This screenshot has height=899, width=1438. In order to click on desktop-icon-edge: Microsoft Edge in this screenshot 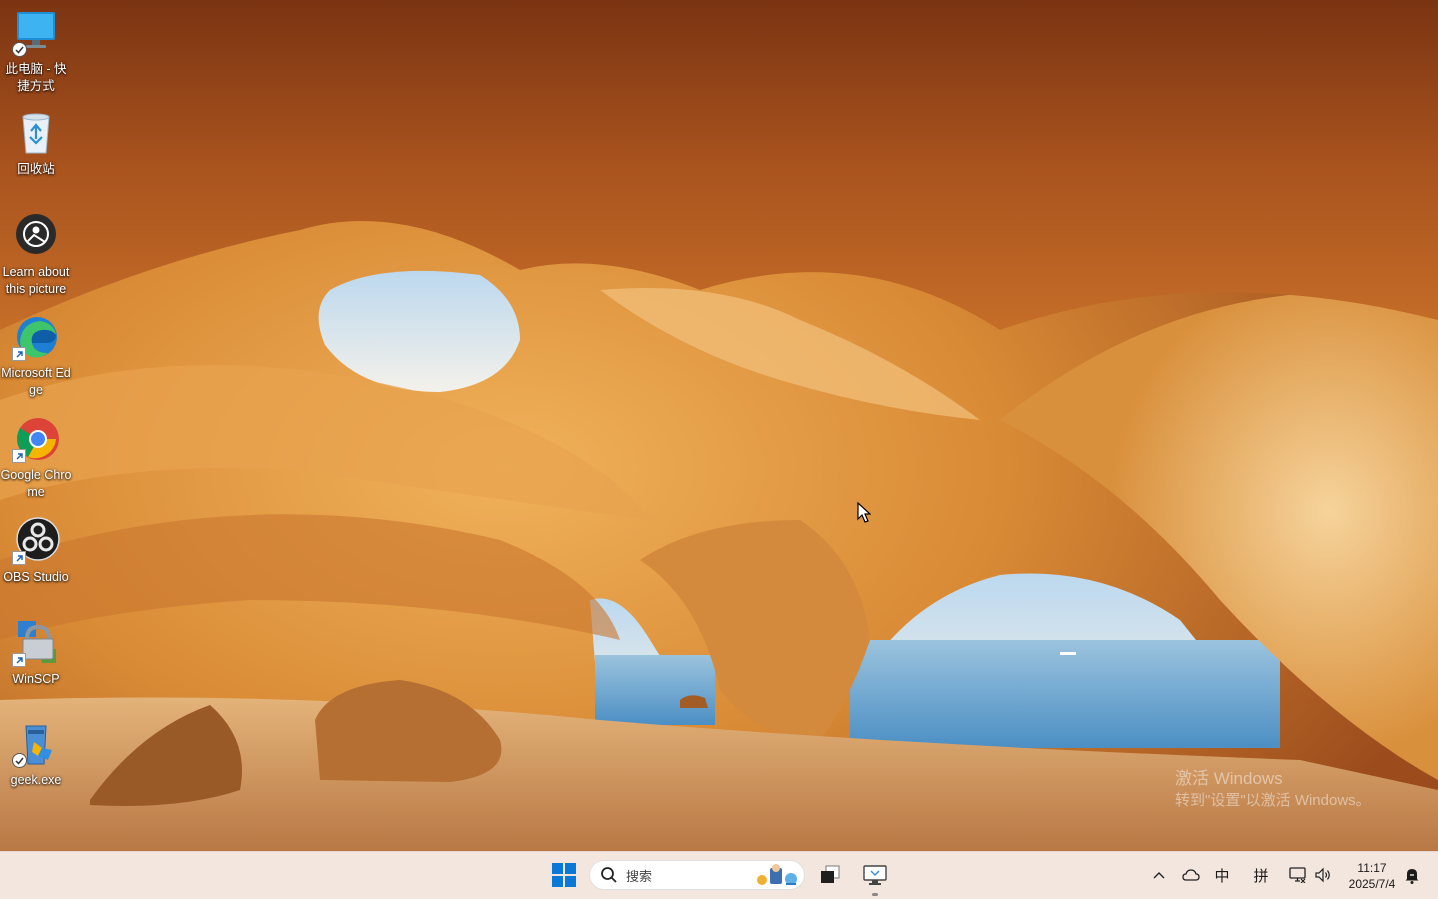, I will do `click(36, 356)`.